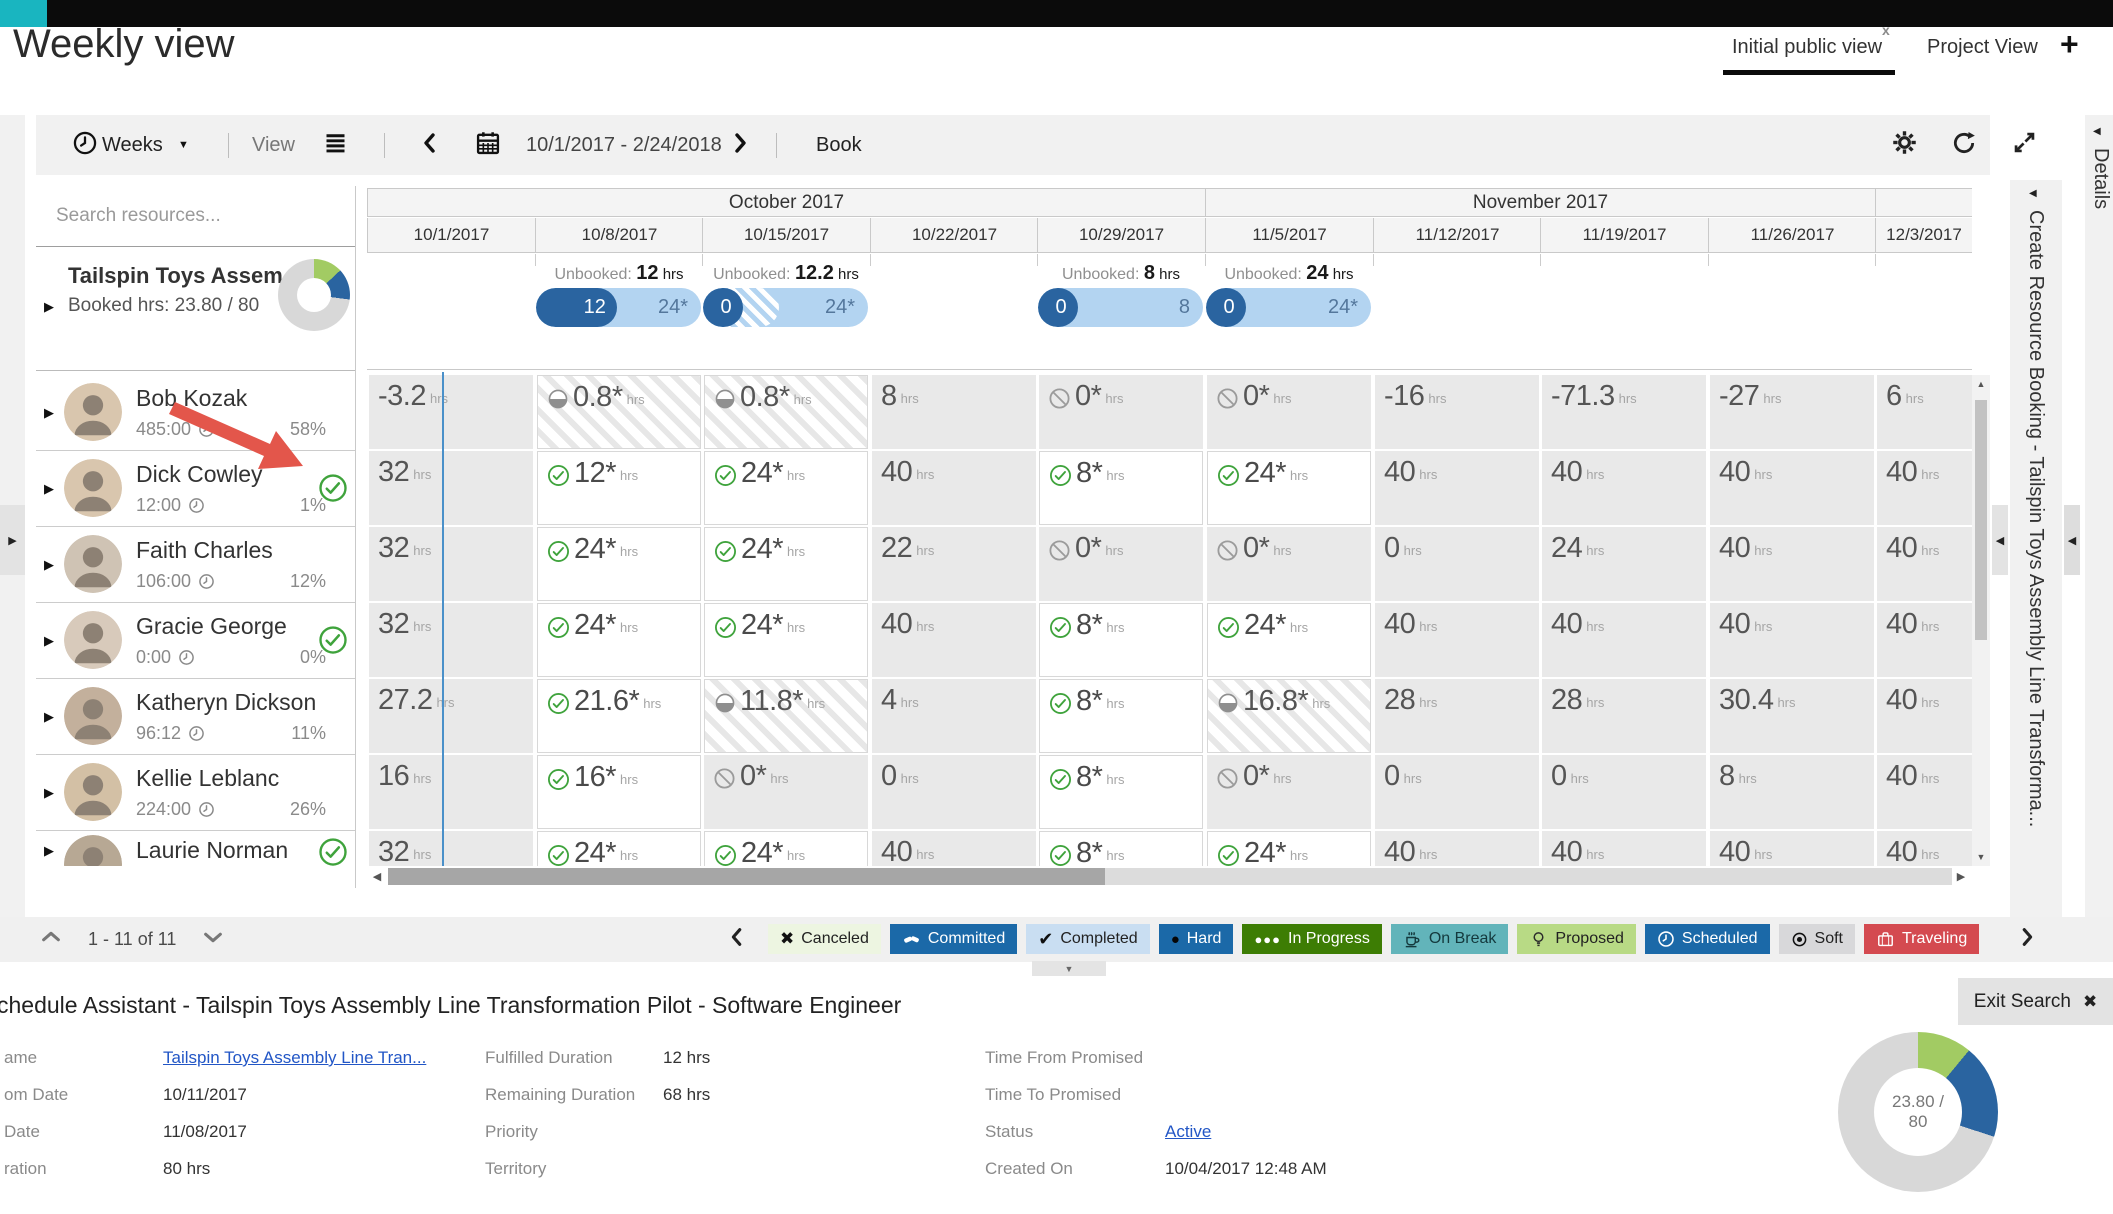  I want to click on date-header-cell: 11/26/2017, so click(1792, 235).